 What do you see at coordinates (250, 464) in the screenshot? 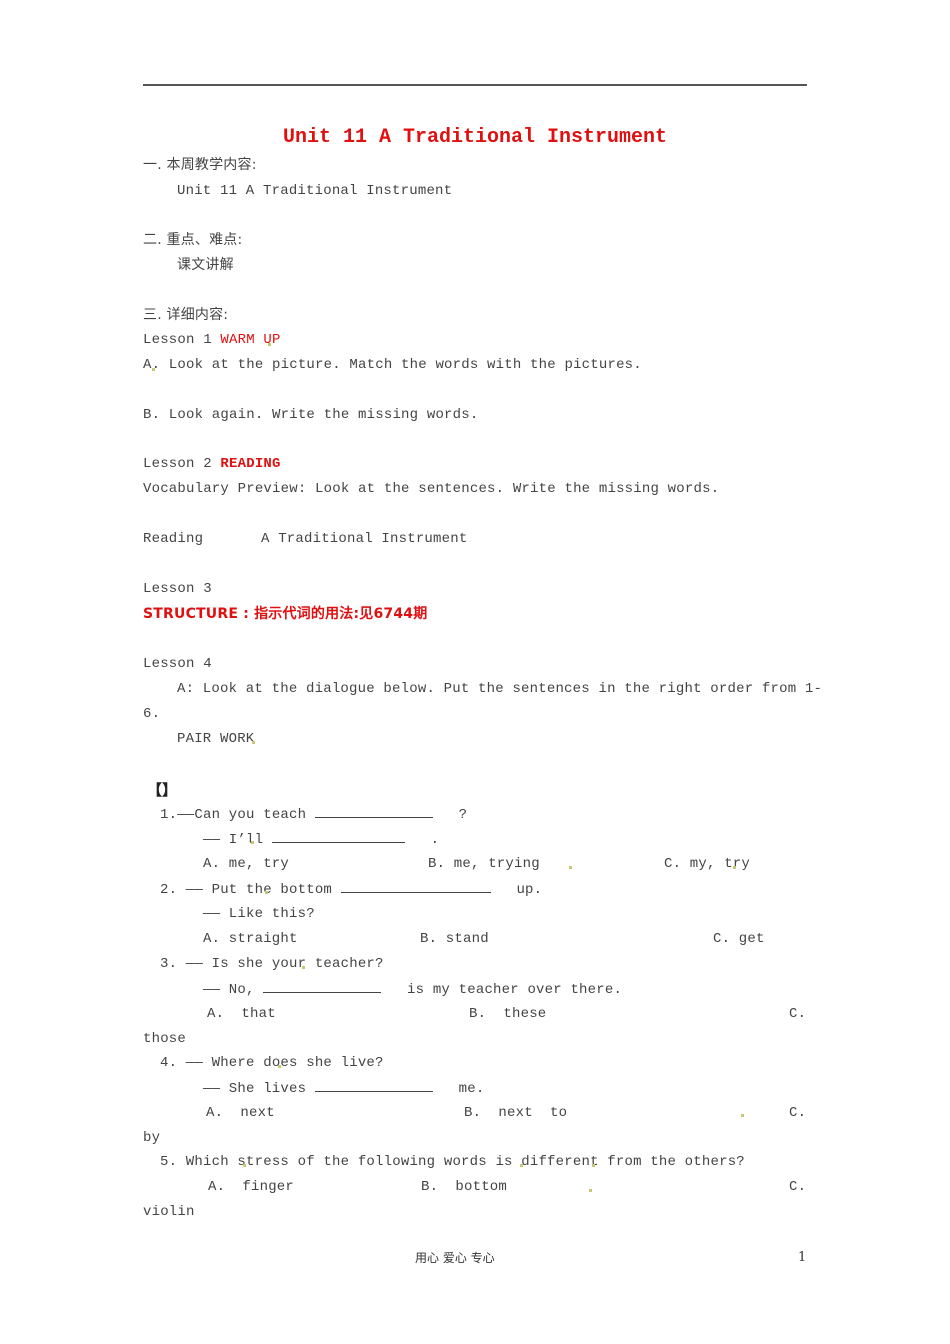
I see `lesson-2-tag: READING` at bounding box center [250, 464].